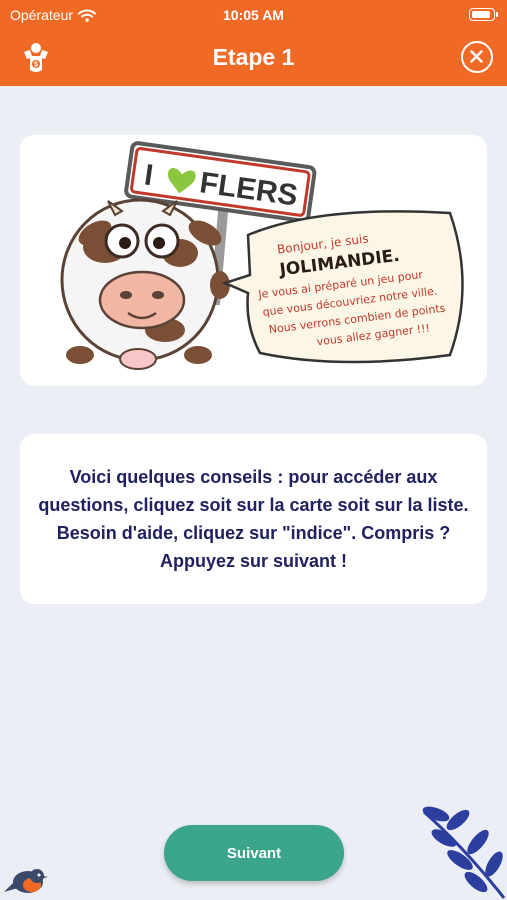  What do you see at coordinates (464, 852) in the screenshot?
I see `leaves-icon` at bounding box center [464, 852].